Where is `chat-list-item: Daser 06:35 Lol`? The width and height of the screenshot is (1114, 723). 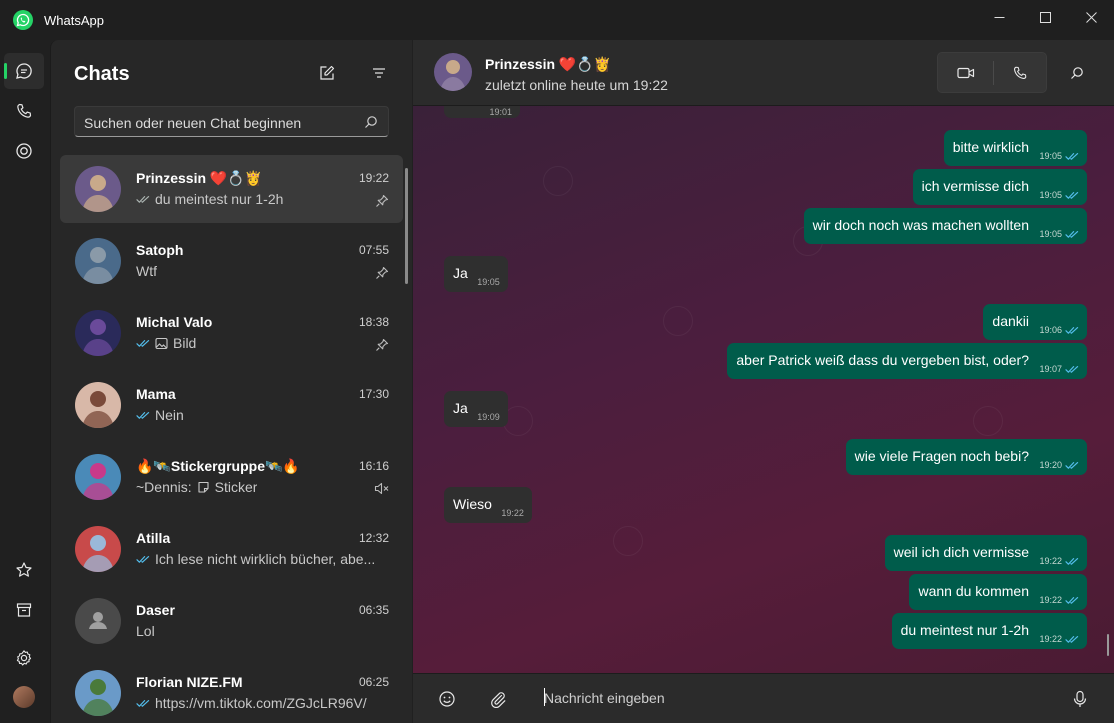 chat-list-item: Daser 06:35 Lol is located at coordinates (231, 621).